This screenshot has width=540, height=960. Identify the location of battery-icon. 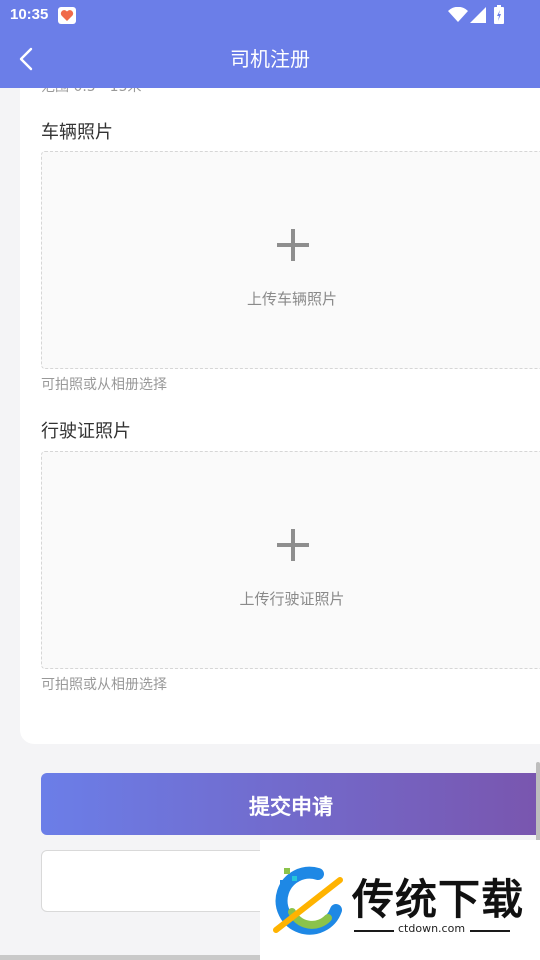
(499, 16).